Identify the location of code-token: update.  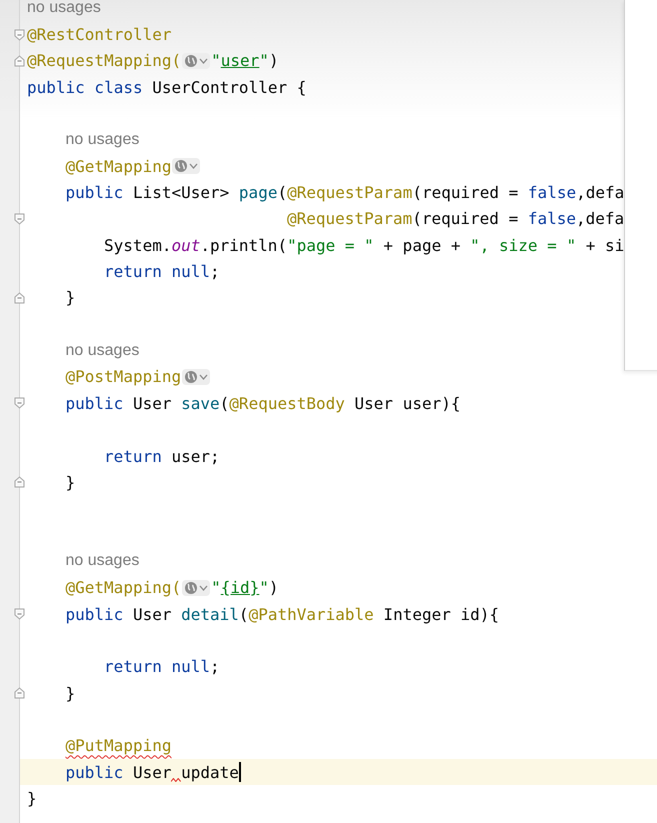
(210, 772).